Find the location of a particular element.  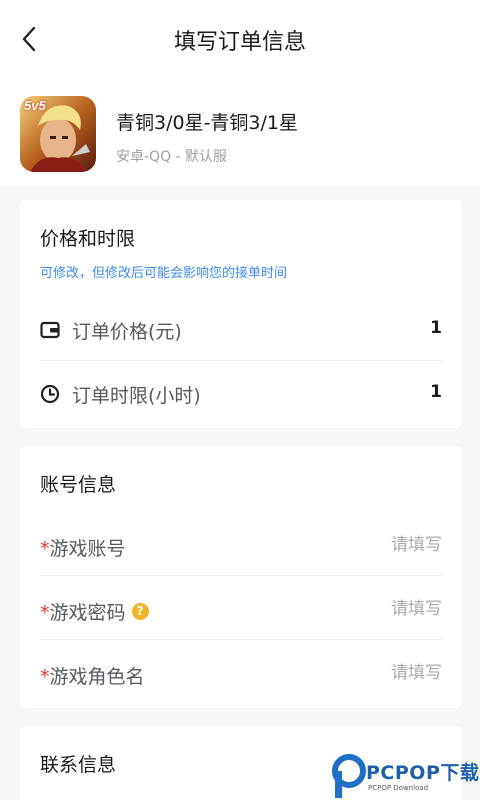

watermark-subtext: PCPOP Download is located at coordinates (398, 788).